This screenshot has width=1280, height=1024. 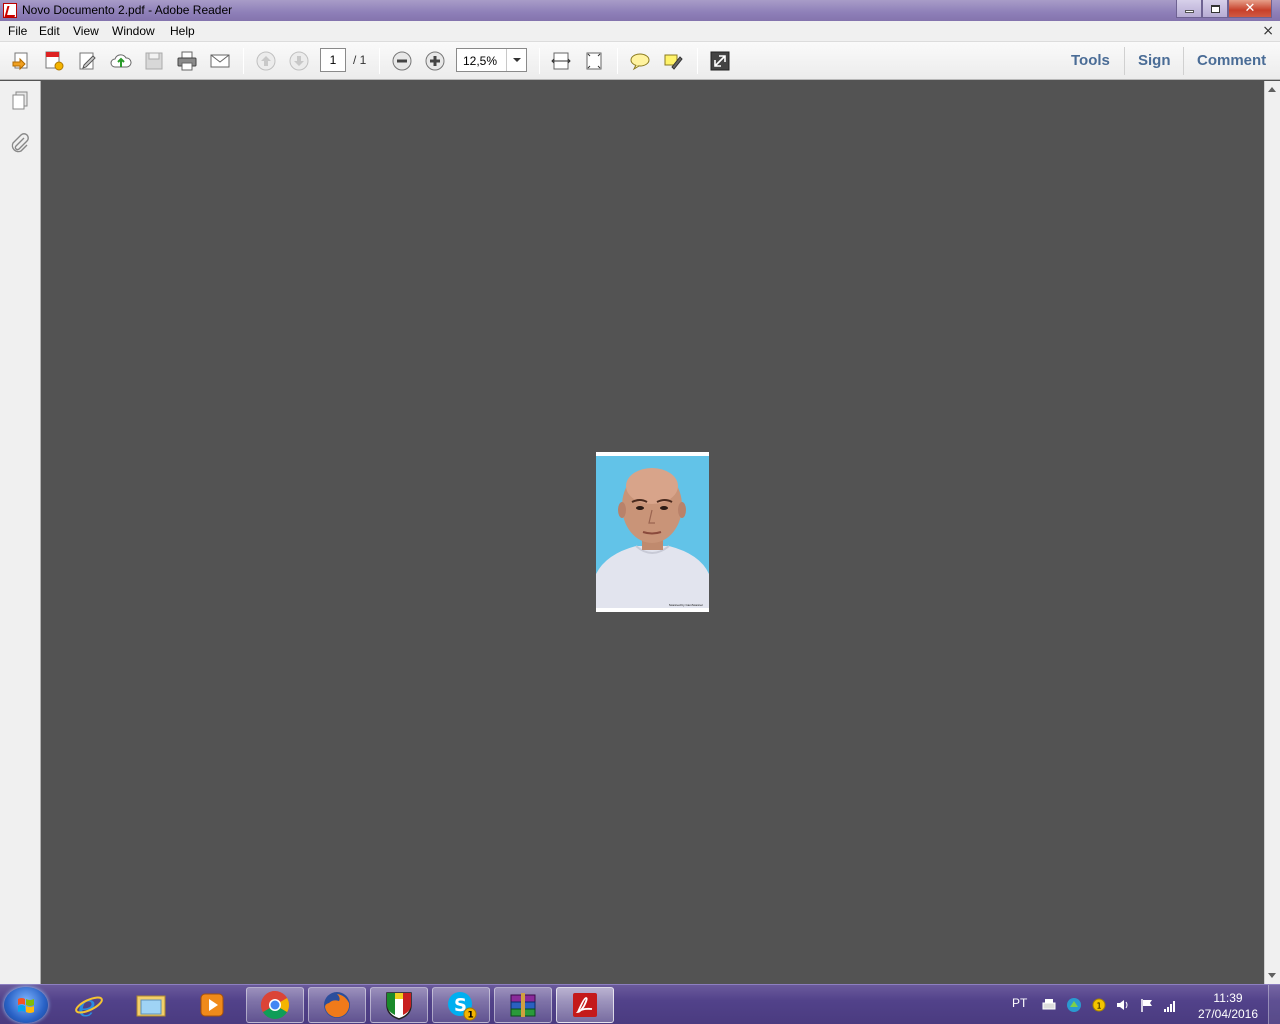 I want to click on taskbar-skype: S1, so click(x=461, y=1005).